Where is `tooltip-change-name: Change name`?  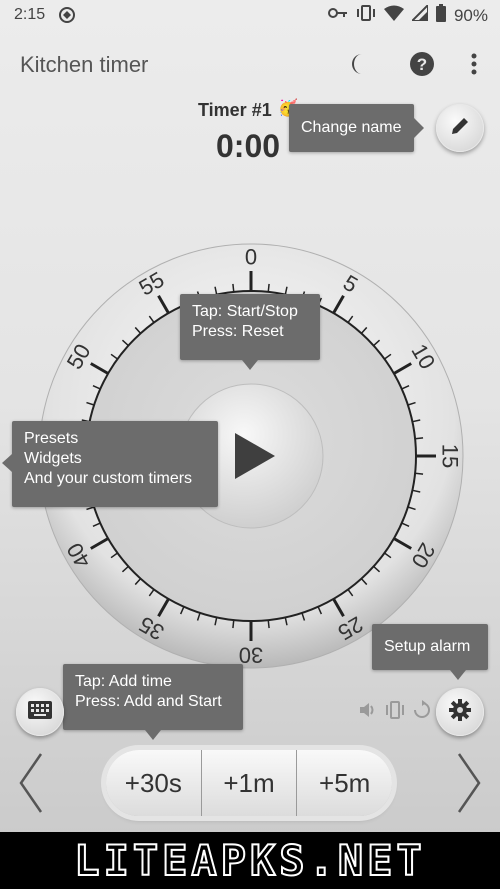
tooltip-change-name: Change name is located at coordinates (356, 128).